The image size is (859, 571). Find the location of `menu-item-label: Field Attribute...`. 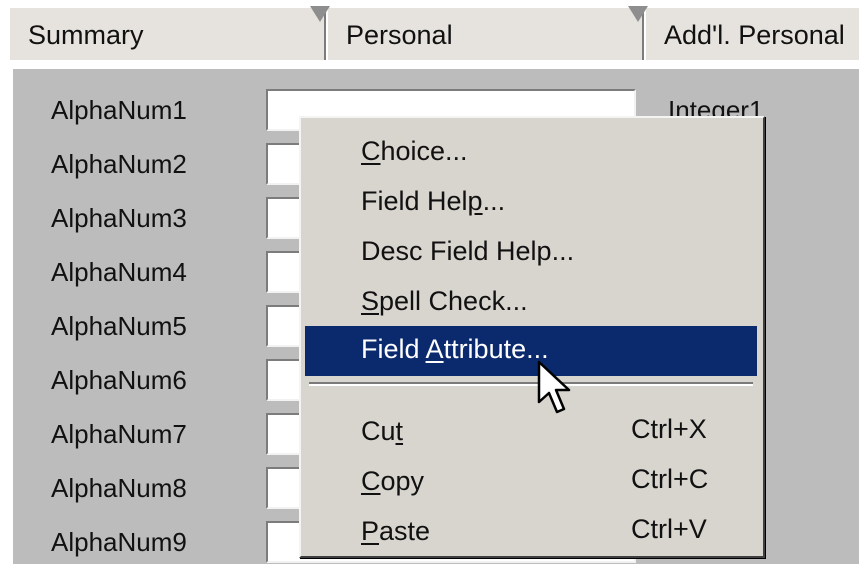

menu-item-label: Field Attribute... is located at coordinates (455, 349).